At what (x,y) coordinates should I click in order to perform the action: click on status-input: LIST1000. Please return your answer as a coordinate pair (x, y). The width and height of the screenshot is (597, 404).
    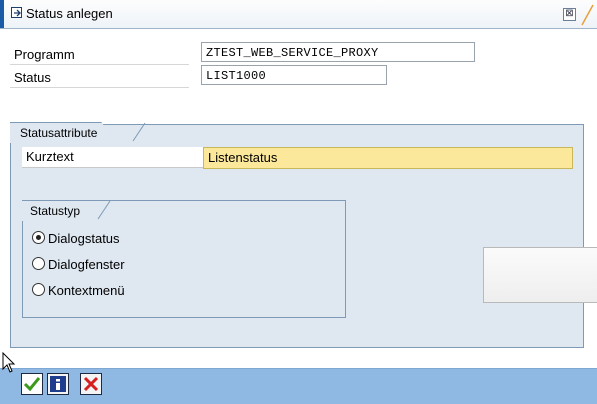
    Looking at the image, I should click on (294, 75).